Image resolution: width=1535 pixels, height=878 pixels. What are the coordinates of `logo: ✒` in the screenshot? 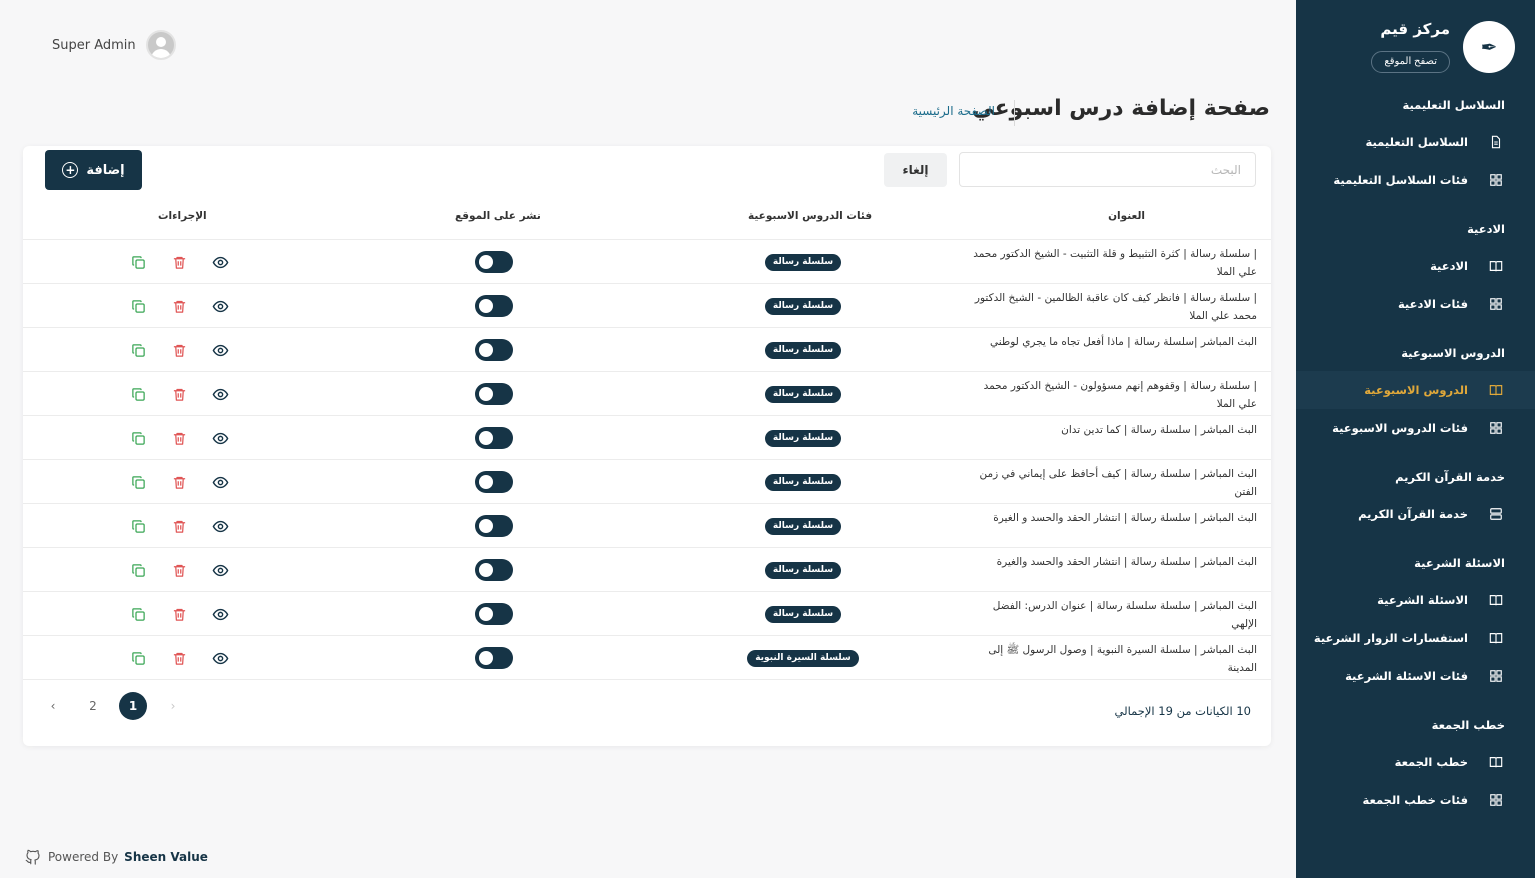 It's located at (1489, 47).